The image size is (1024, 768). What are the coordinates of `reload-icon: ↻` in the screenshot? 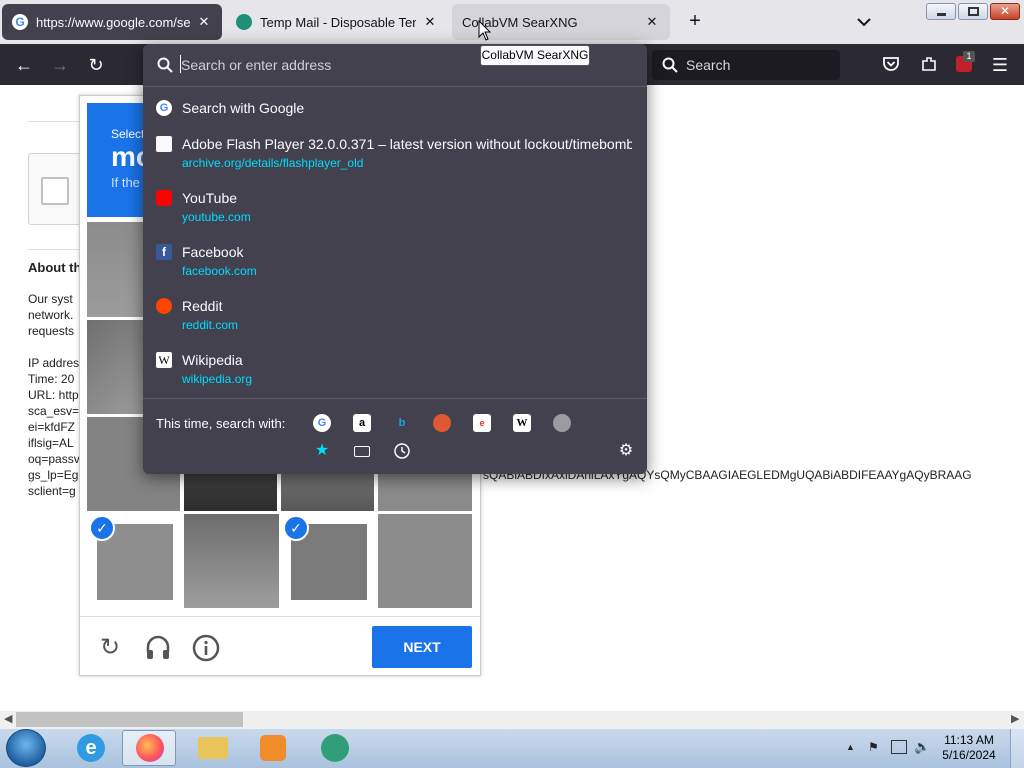 It's located at (96, 65).